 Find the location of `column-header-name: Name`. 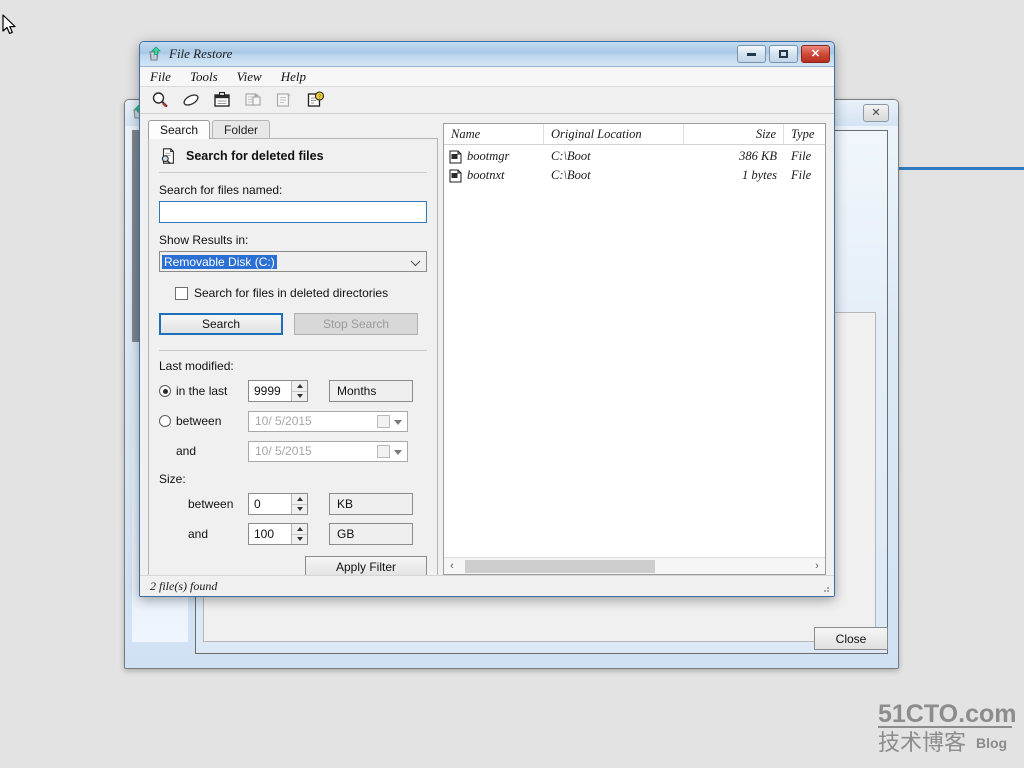

column-header-name: Name is located at coordinates (494, 134).